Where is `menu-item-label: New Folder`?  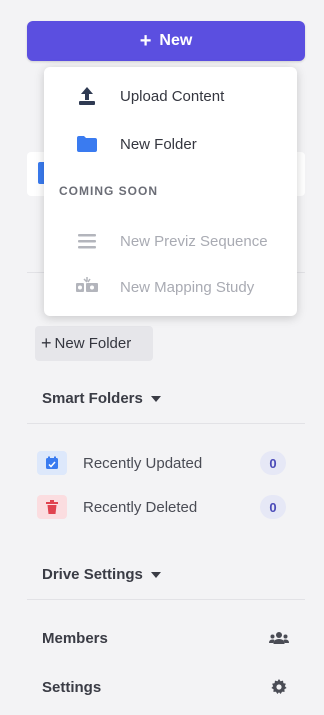
menu-item-label: New Folder is located at coordinates (158, 144).